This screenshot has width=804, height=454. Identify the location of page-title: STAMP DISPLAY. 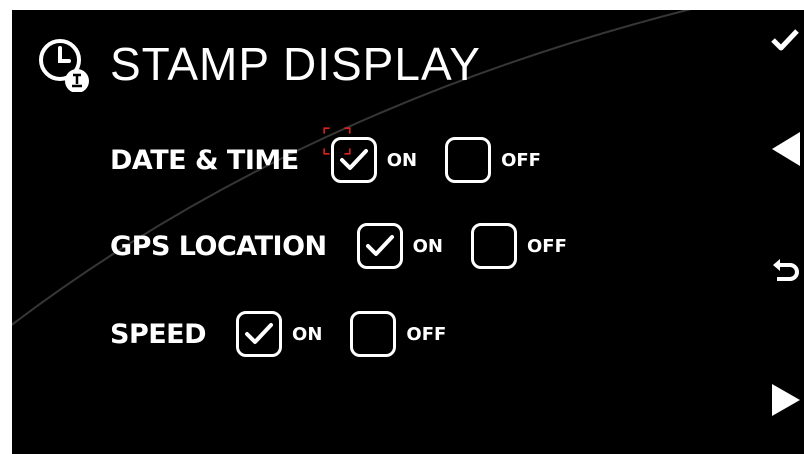
(295, 64).